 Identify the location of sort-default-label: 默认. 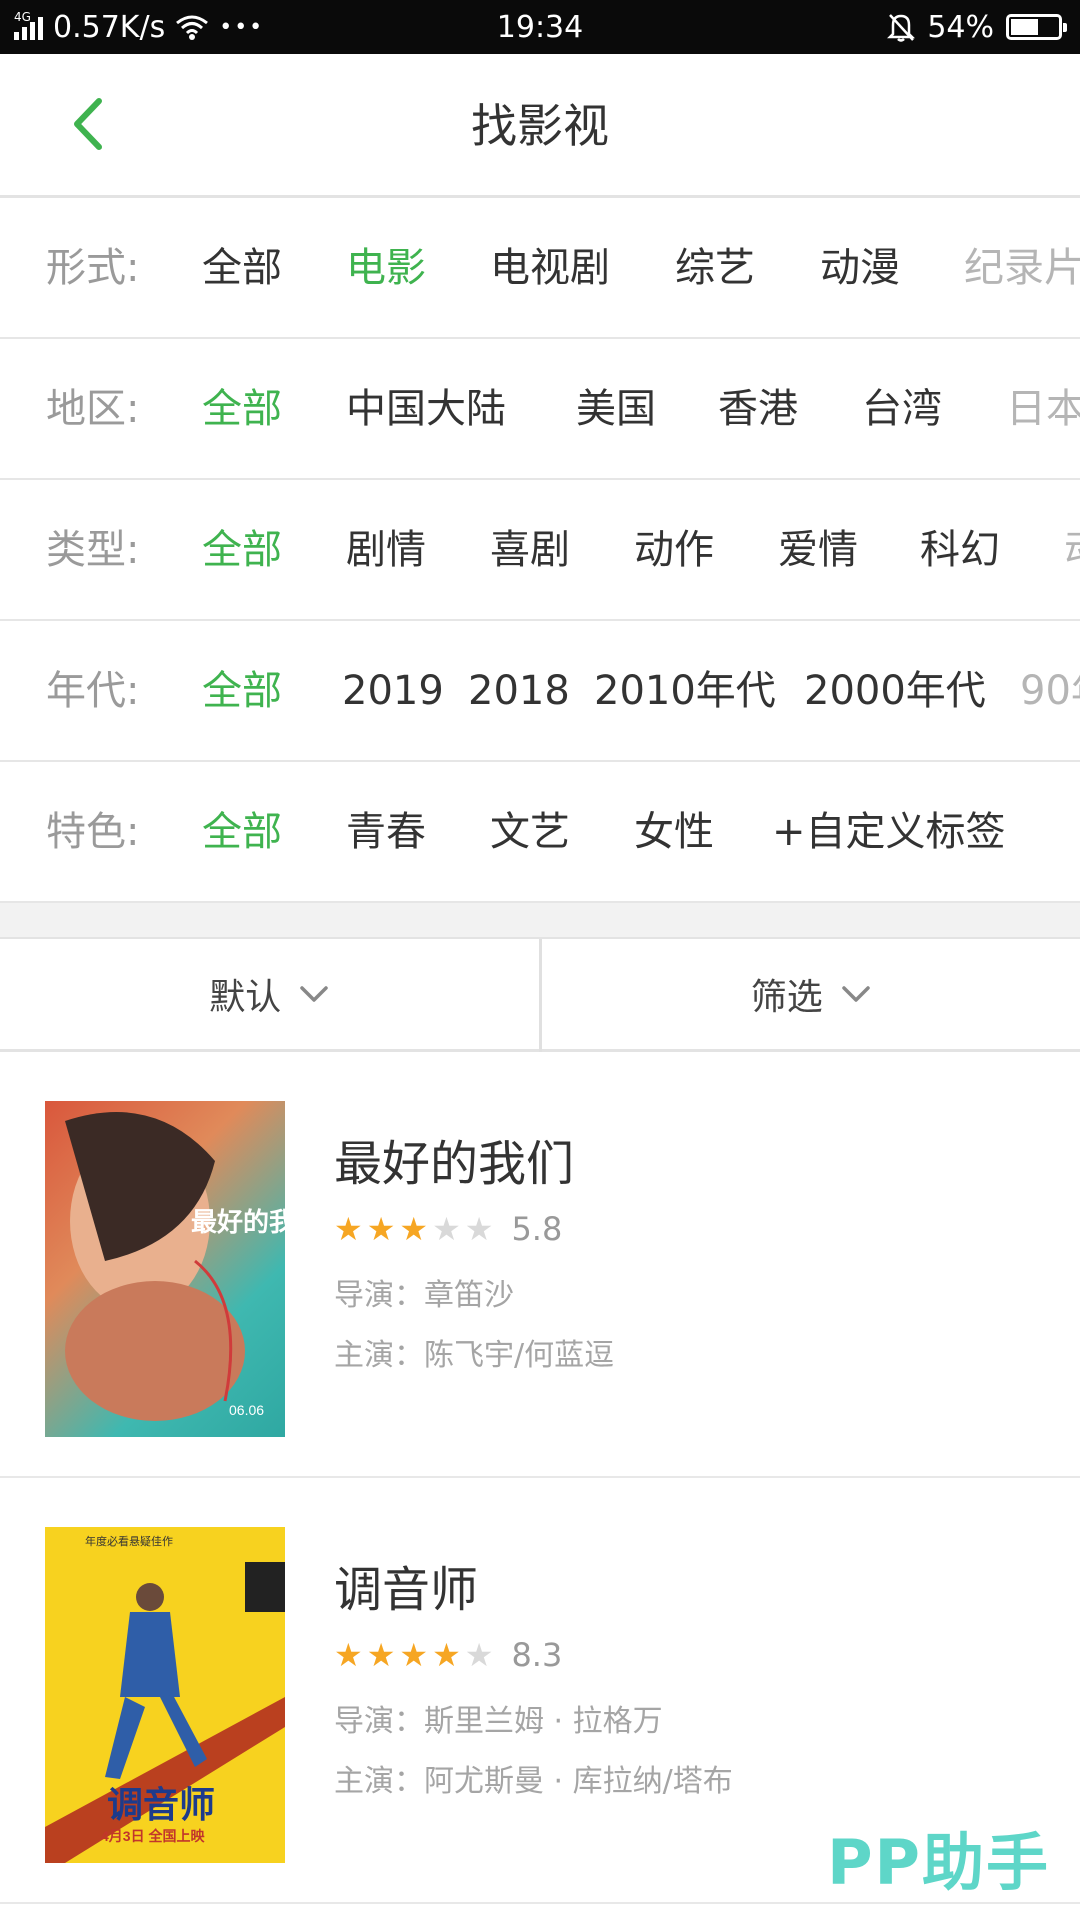
(245, 997).